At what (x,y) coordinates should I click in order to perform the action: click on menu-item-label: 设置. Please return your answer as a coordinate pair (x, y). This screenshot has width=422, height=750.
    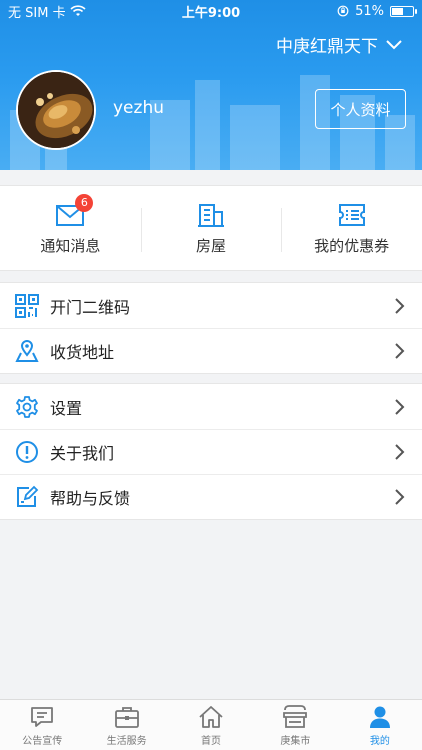
    Looking at the image, I should click on (66, 408).